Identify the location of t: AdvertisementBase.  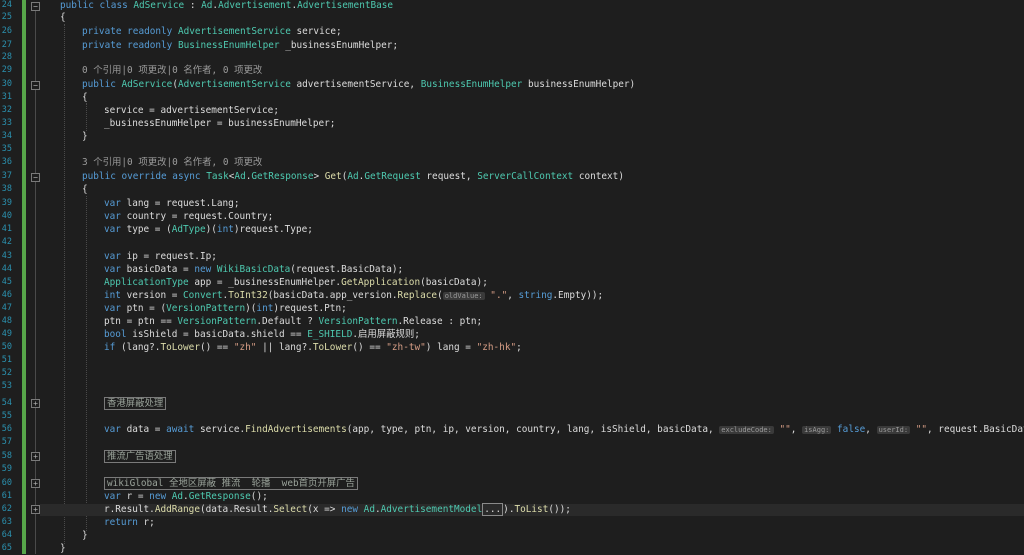
(345, 5).